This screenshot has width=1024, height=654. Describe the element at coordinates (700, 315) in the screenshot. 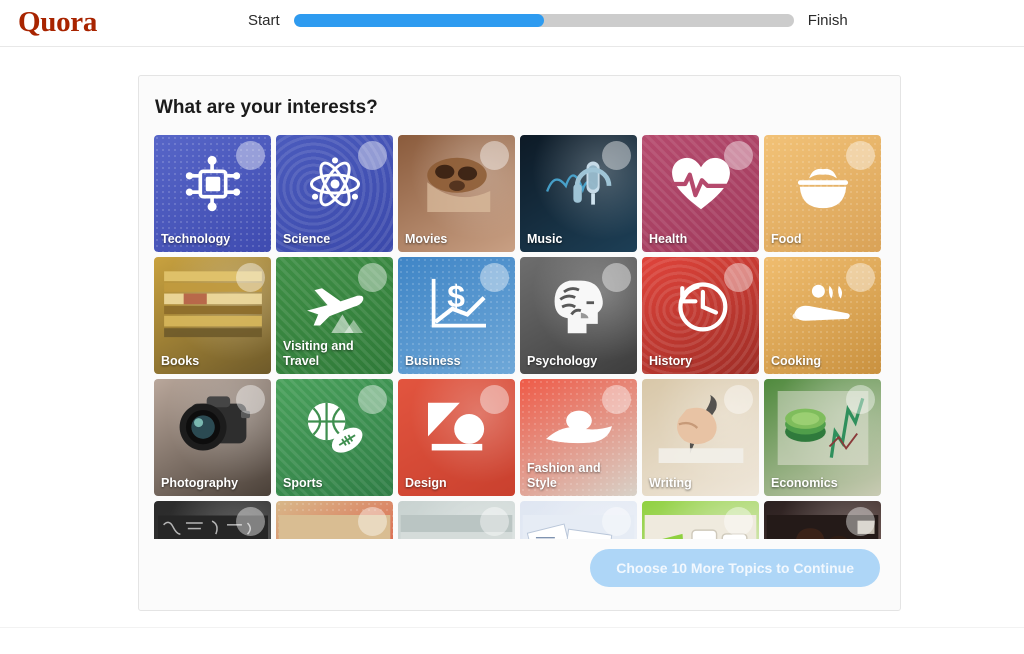

I see `topic-tile: History` at that location.